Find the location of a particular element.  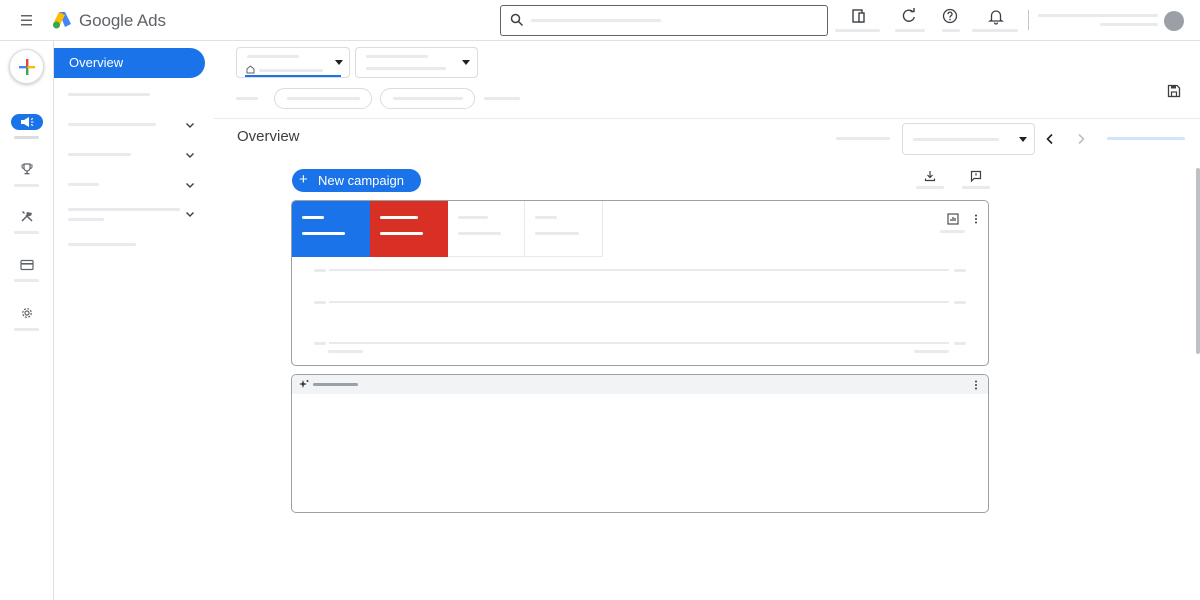

nav-item-overview: Overview is located at coordinates (129, 63).